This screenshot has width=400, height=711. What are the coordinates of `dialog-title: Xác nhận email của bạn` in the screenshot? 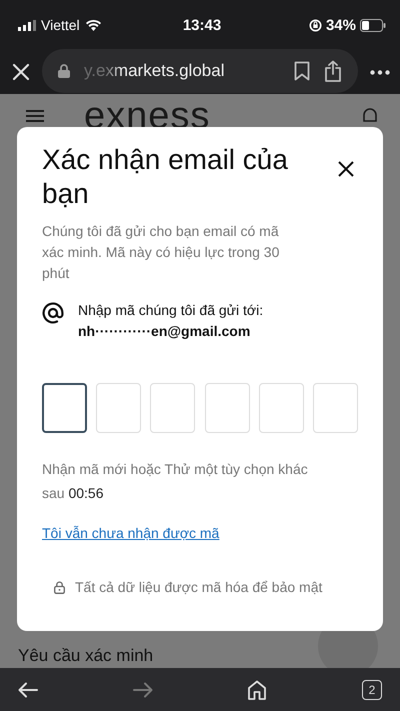 It's located at (165, 177).